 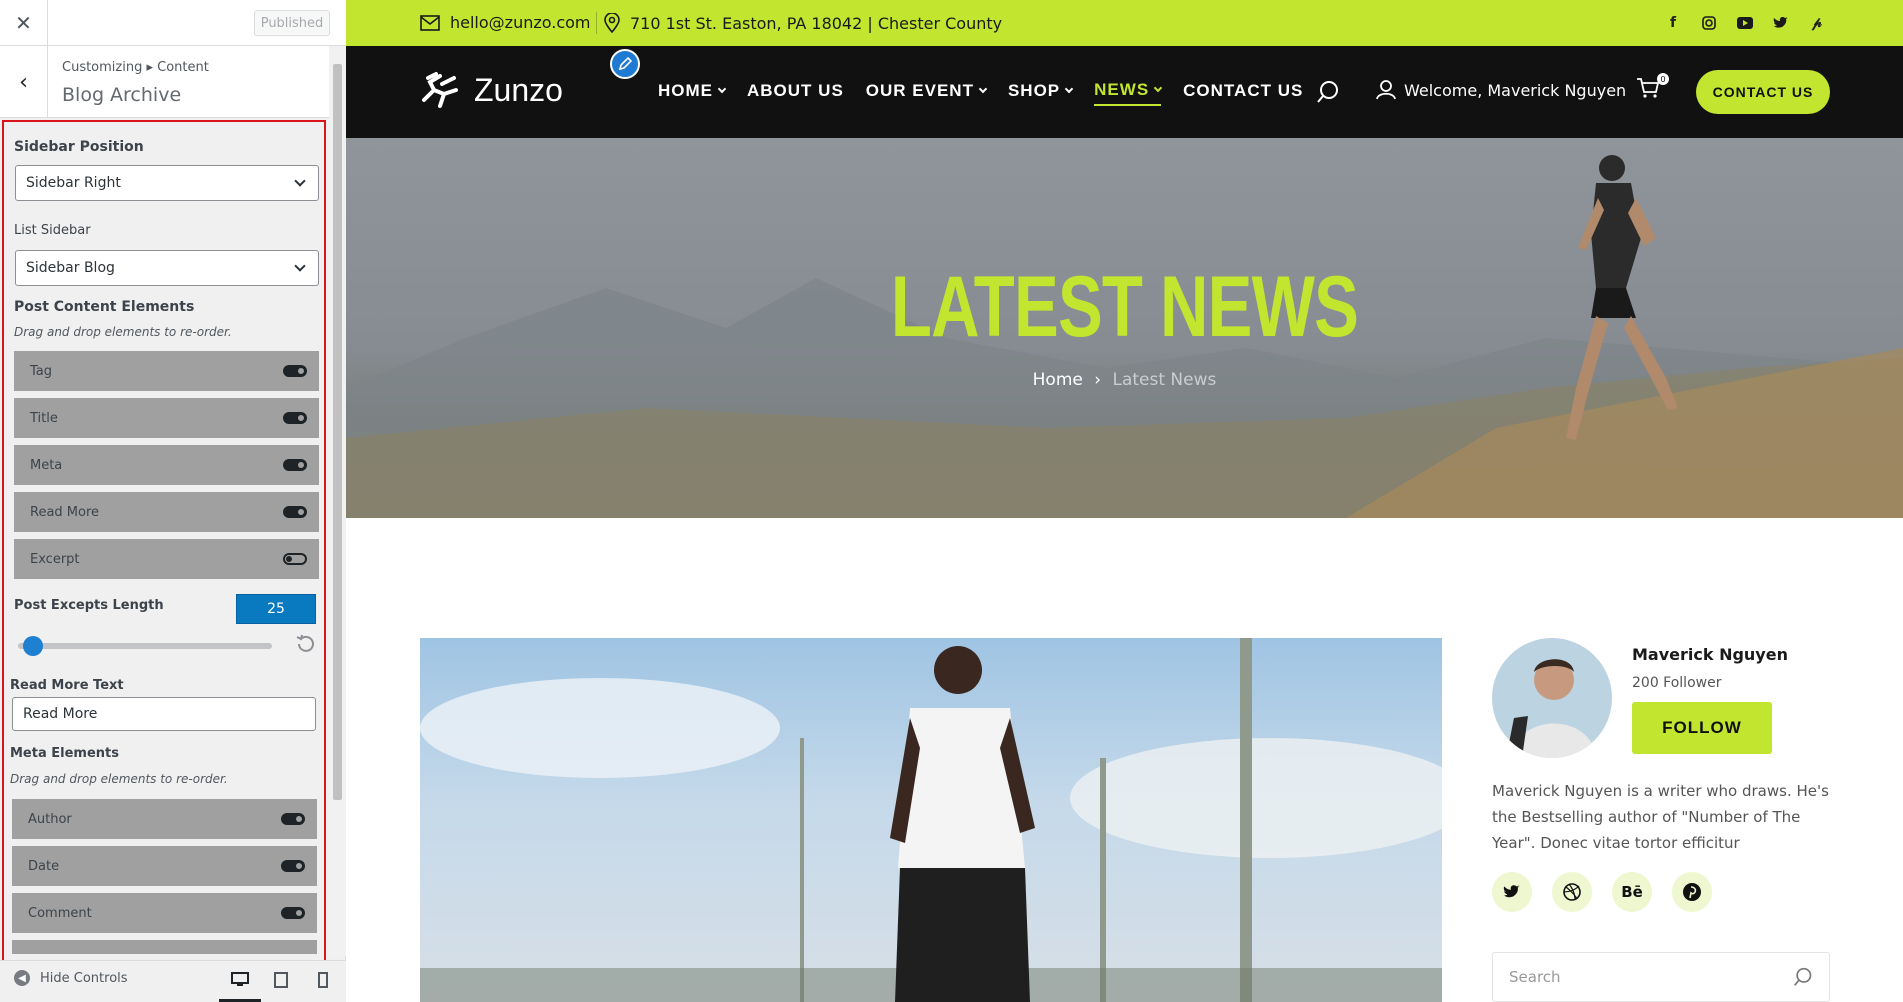 I want to click on nav-item-news: NEWS, so click(x=1128, y=93).